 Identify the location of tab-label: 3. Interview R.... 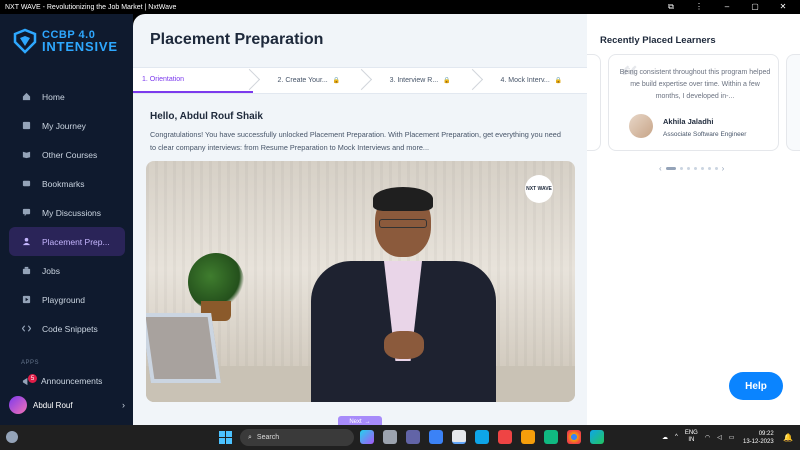
(414, 80).